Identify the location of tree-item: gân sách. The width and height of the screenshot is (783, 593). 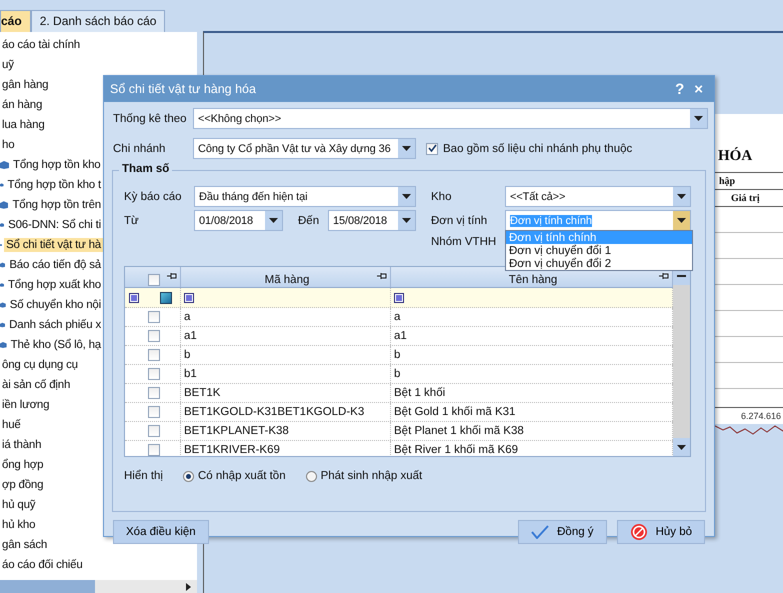
(25, 545).